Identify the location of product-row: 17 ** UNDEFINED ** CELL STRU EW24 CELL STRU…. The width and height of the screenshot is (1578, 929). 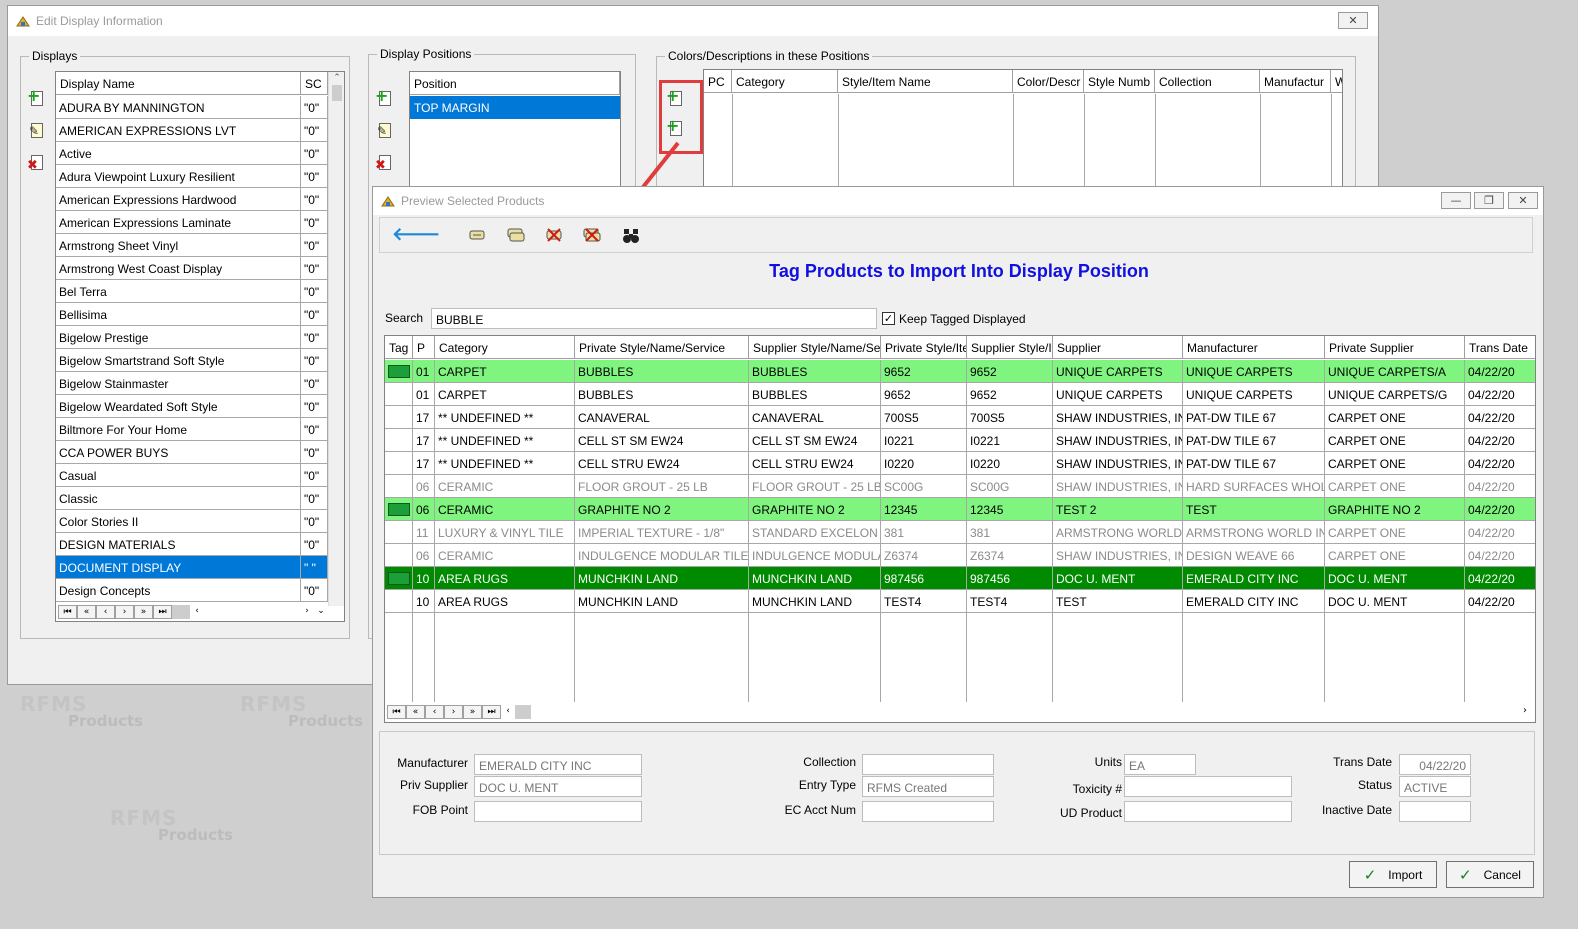
(960, 463).